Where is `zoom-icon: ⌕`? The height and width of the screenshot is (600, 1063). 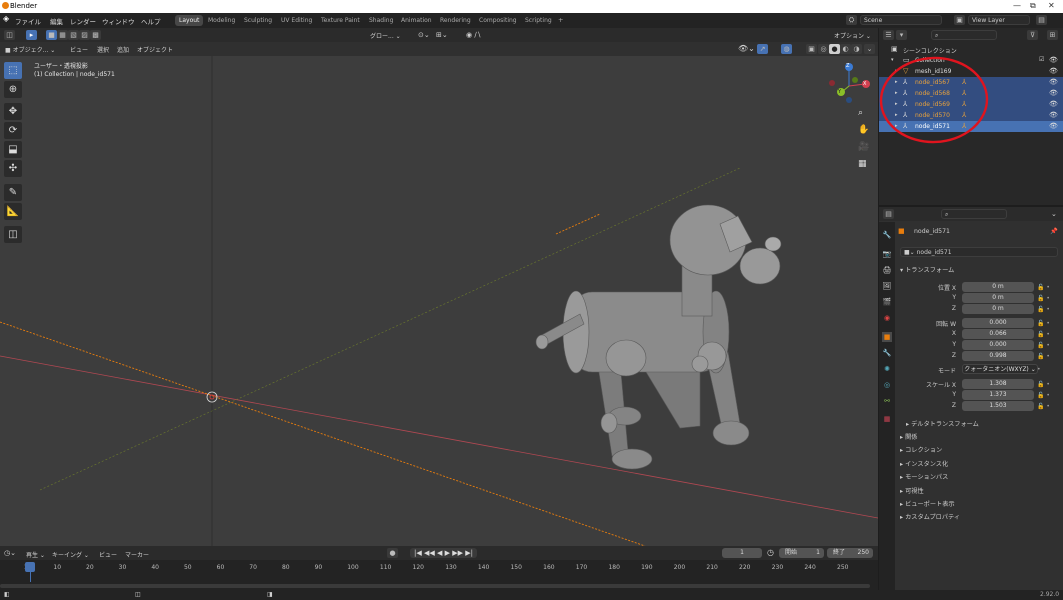
zoom-icon: ⌕ is located at coordinates (860, 113).